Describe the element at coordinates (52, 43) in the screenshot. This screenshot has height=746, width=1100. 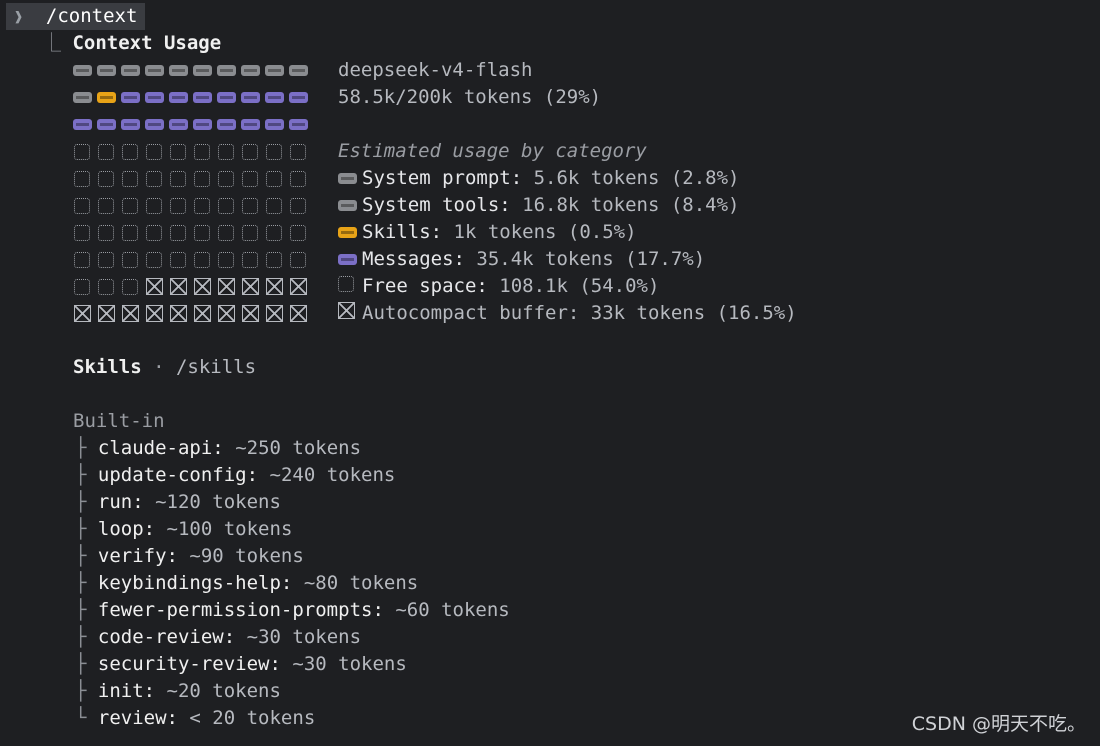
I see `tree-corner-icon: ⎿` at that location.